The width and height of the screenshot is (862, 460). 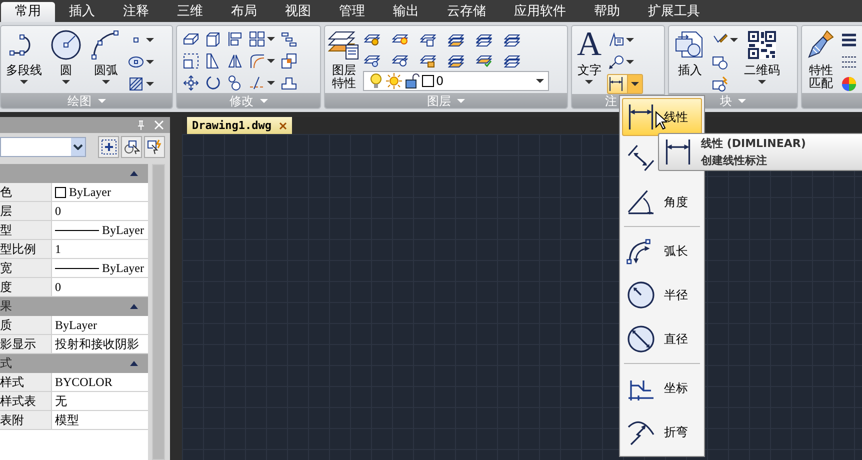 What do you see at coordinates (26, 325) in the screenshot?
I see `property-label: 质` at bounding box center [26, 325].